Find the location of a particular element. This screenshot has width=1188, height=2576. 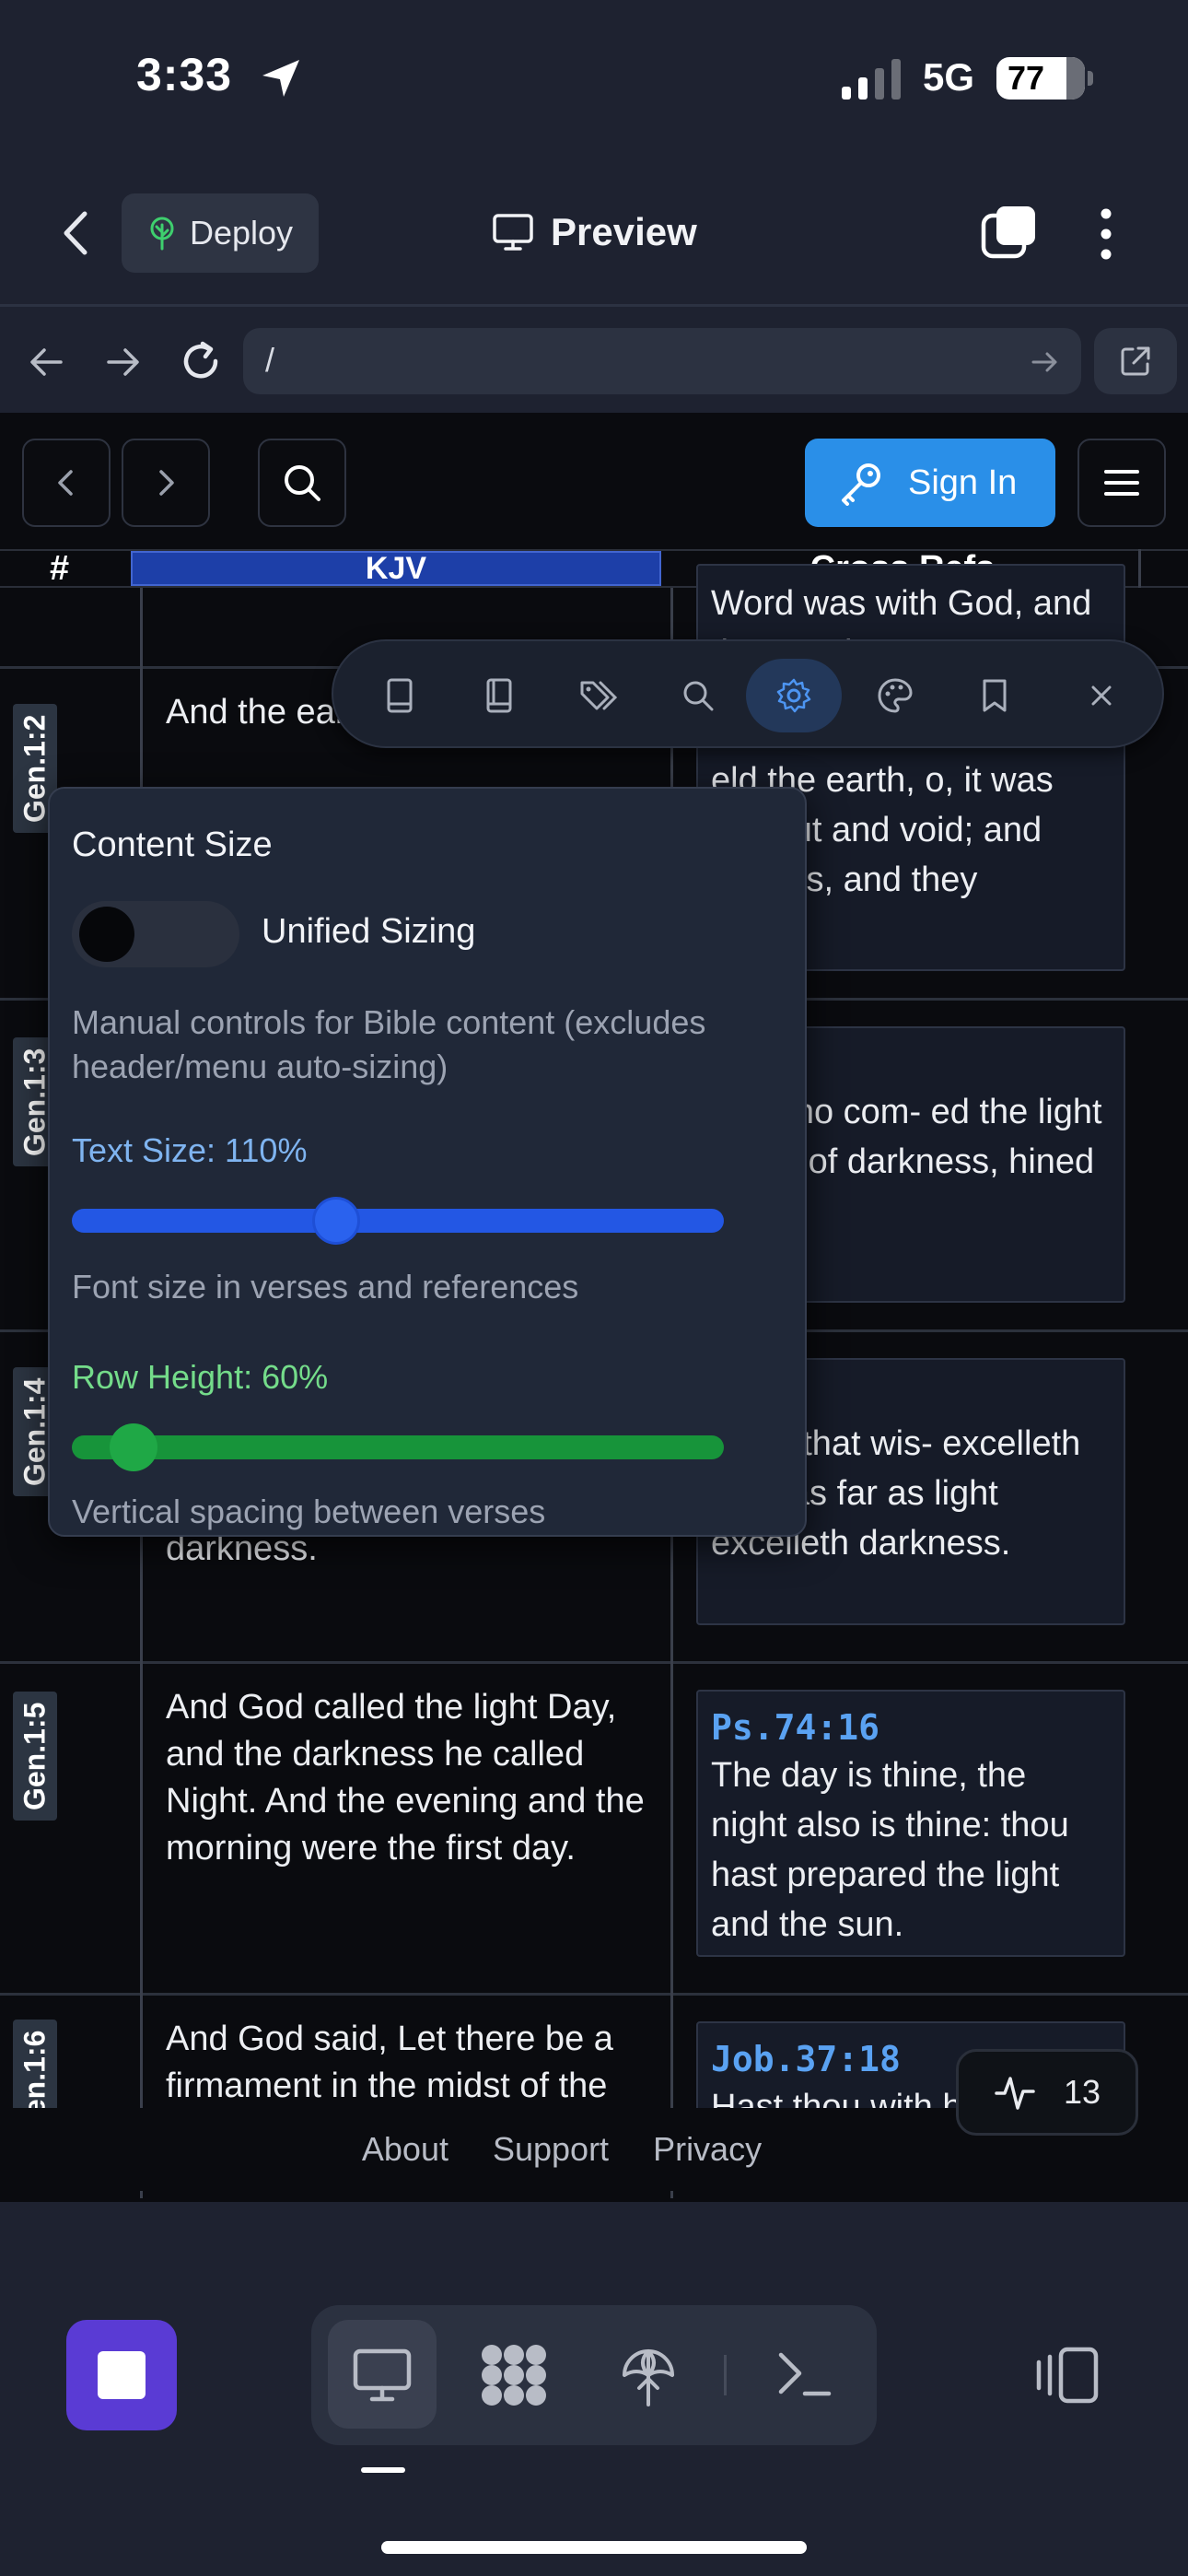

preview-label: Preview is located at coordinates (624, 231).